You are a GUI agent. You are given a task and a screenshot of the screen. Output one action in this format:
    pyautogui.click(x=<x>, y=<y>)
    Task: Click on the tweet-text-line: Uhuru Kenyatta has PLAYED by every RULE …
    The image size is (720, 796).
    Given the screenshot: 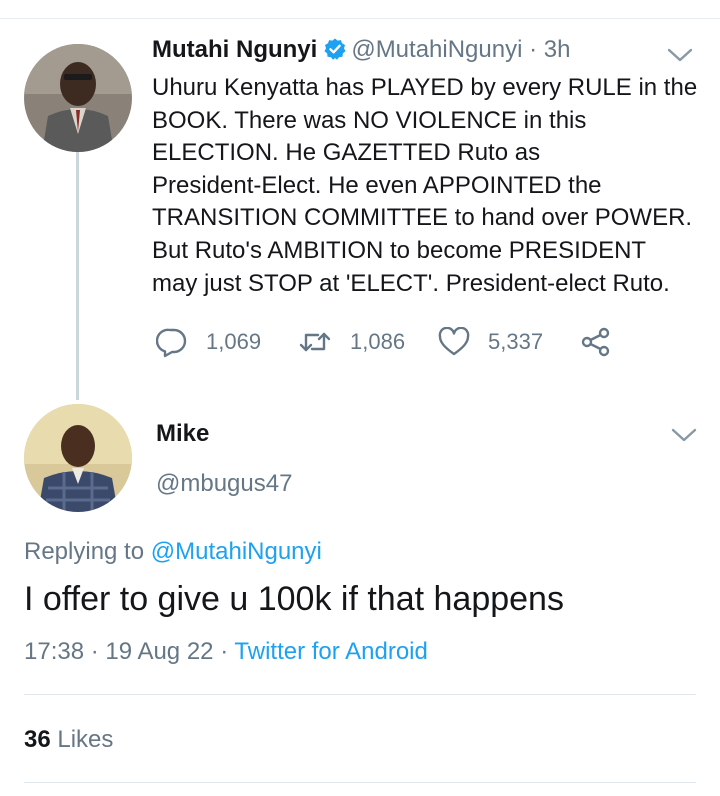 What is the action you would take?
    pyautogui.click(x=425, y=87)
    